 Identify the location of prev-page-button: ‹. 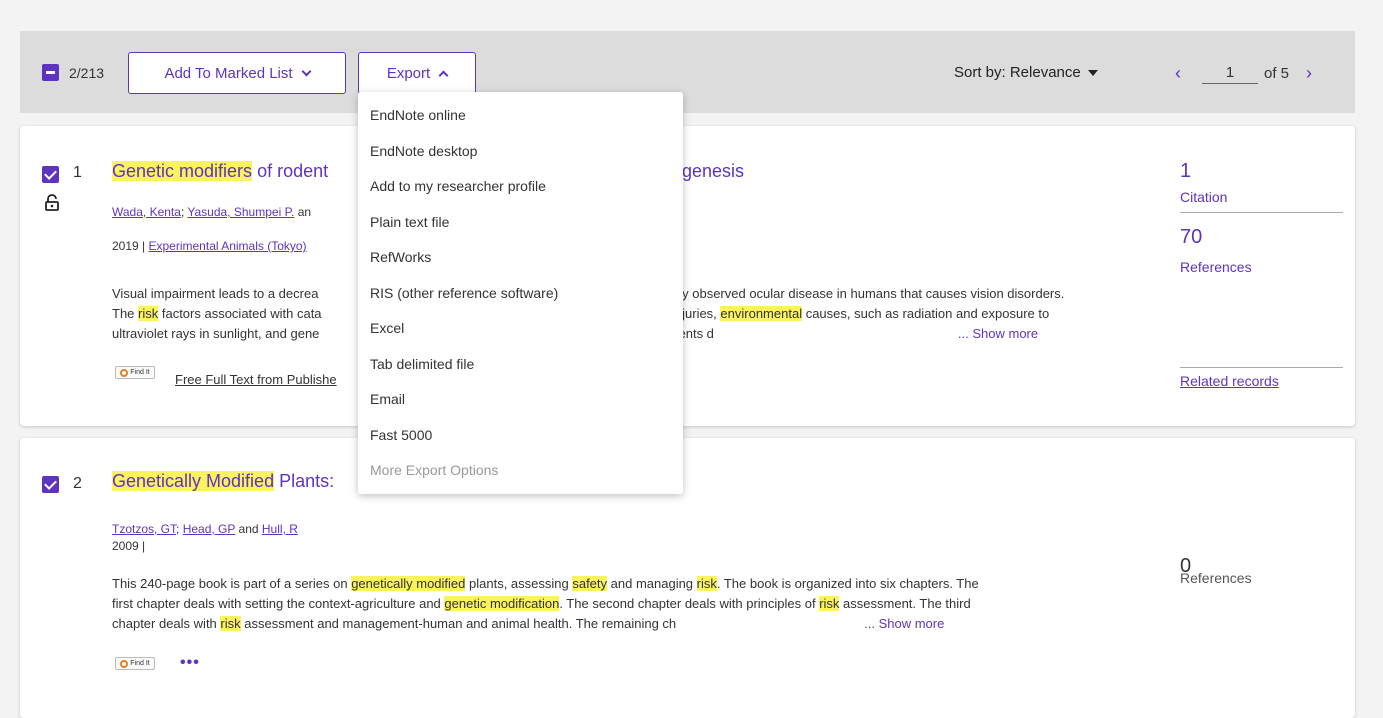
(1178, 73).